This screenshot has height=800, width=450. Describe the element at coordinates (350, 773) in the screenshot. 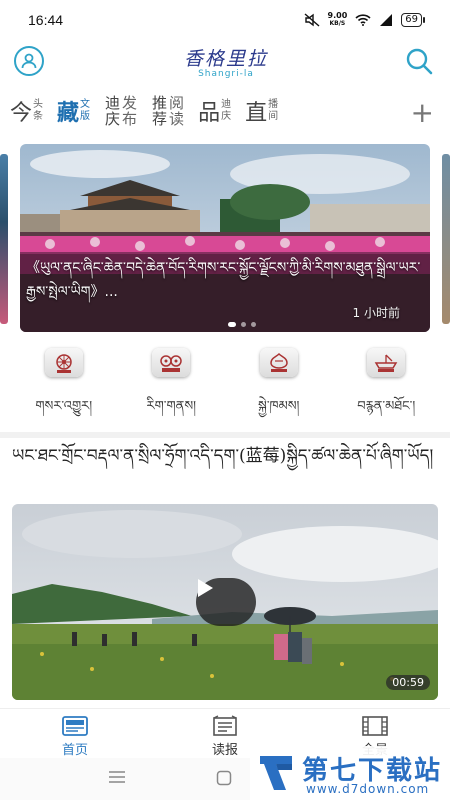

I see `watermark: 第七下载站 www.d7down.com` at that location.